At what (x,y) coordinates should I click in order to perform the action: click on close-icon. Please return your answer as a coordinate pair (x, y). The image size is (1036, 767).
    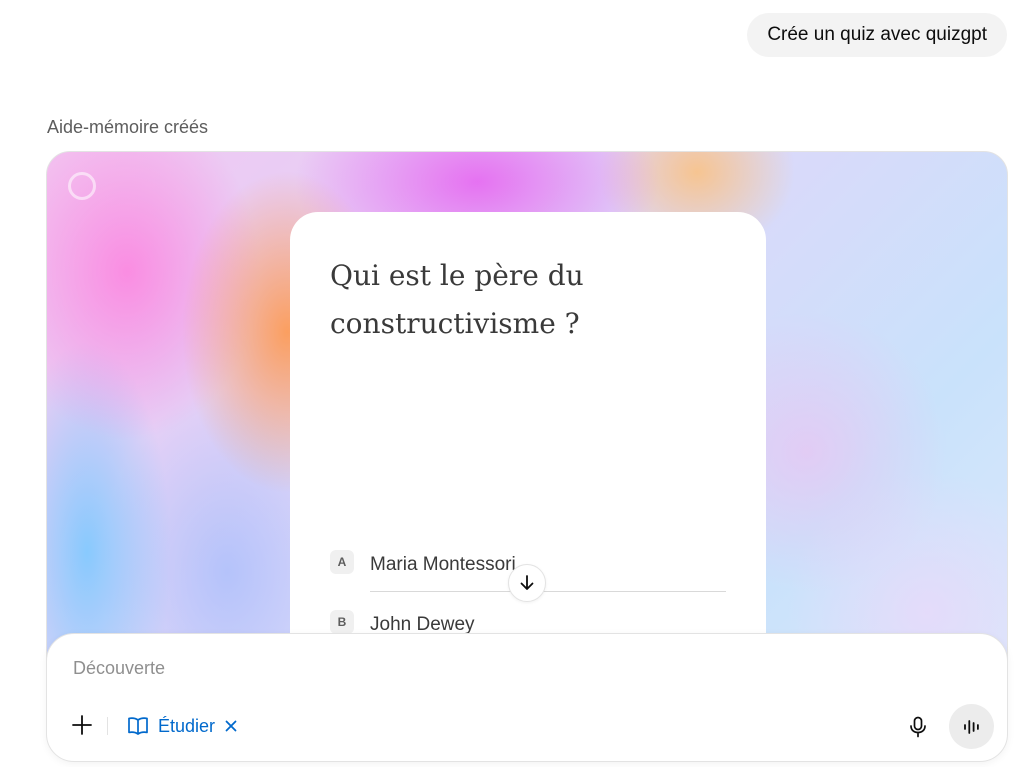
    Looking at the image, I should click on (231, 726).